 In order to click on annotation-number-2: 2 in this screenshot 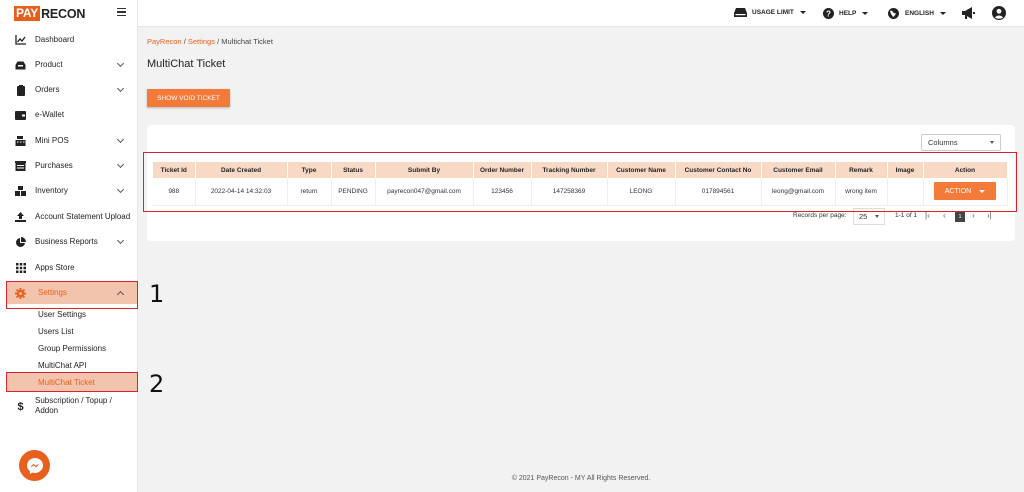, I will do `click(157, 384)`.